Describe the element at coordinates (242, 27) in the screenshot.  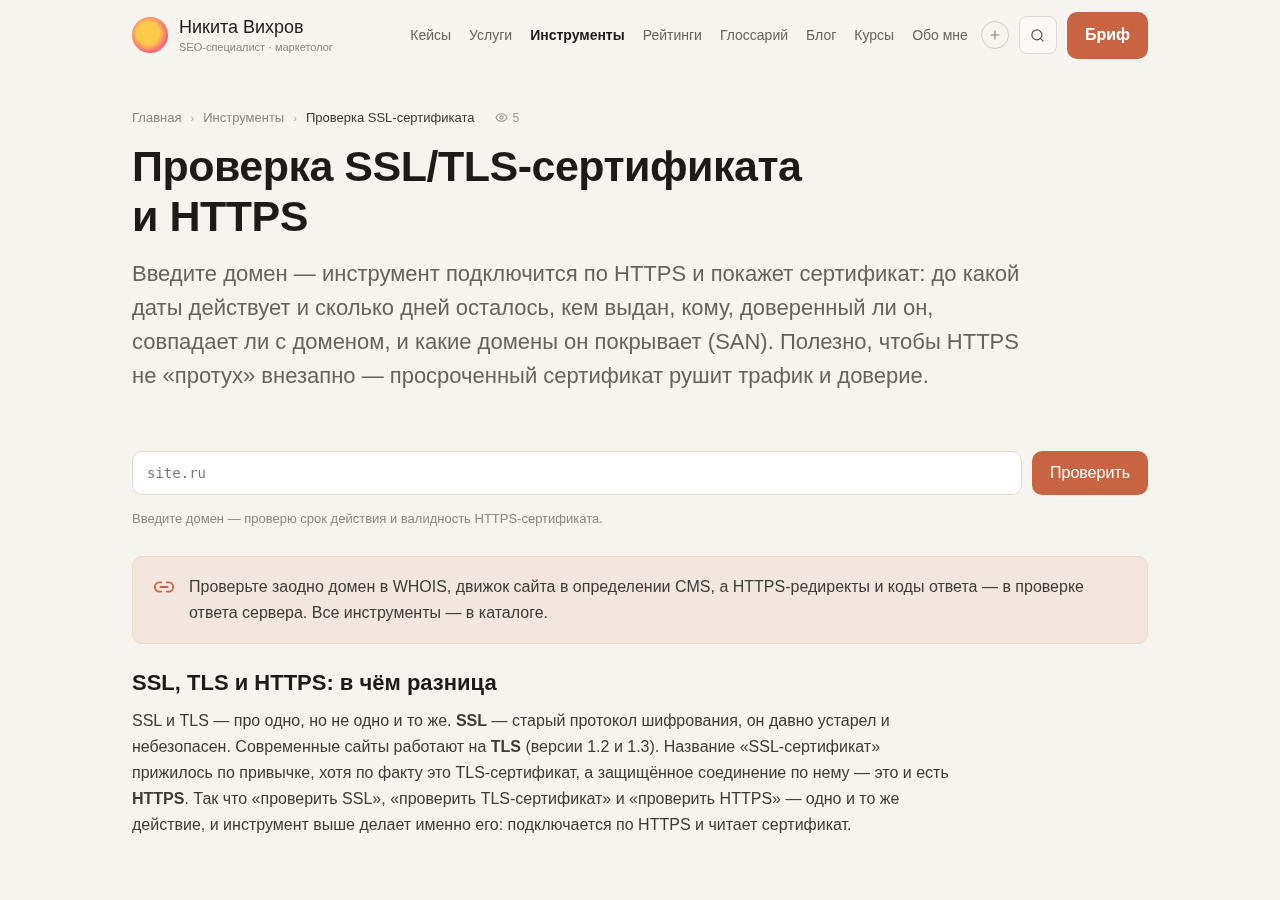
I see `site-owner-name: Никита Вихров` at that location.